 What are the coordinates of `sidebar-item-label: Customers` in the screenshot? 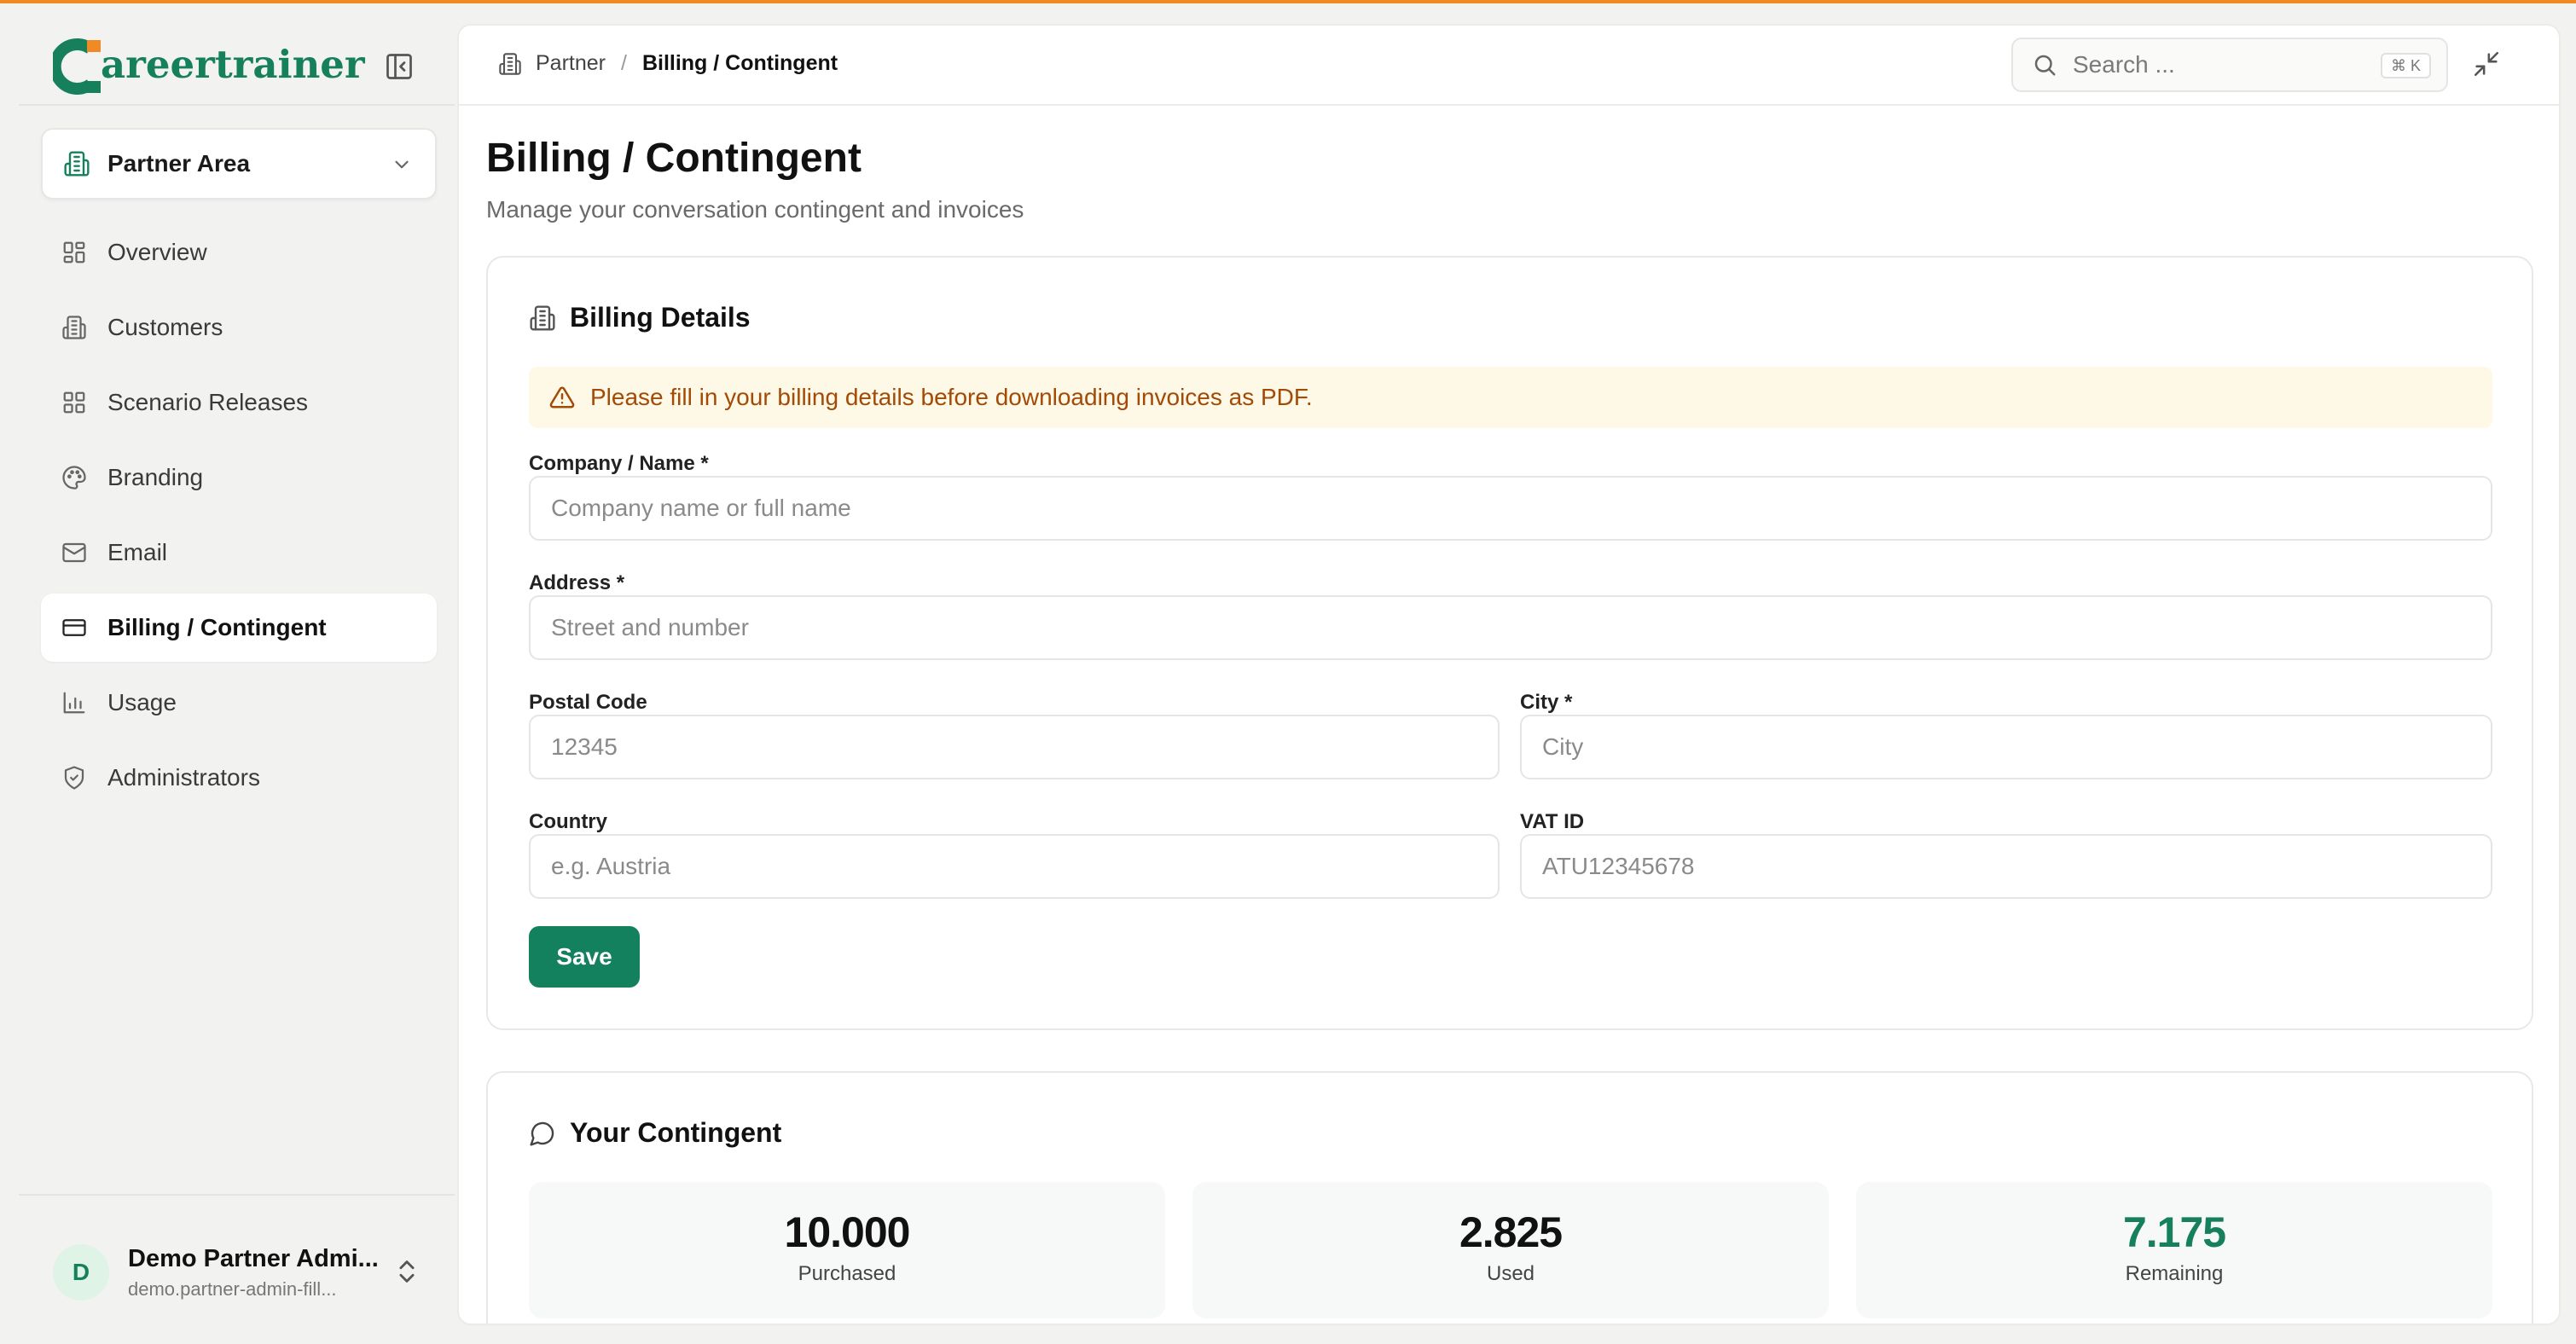 It's located at (165, 327).